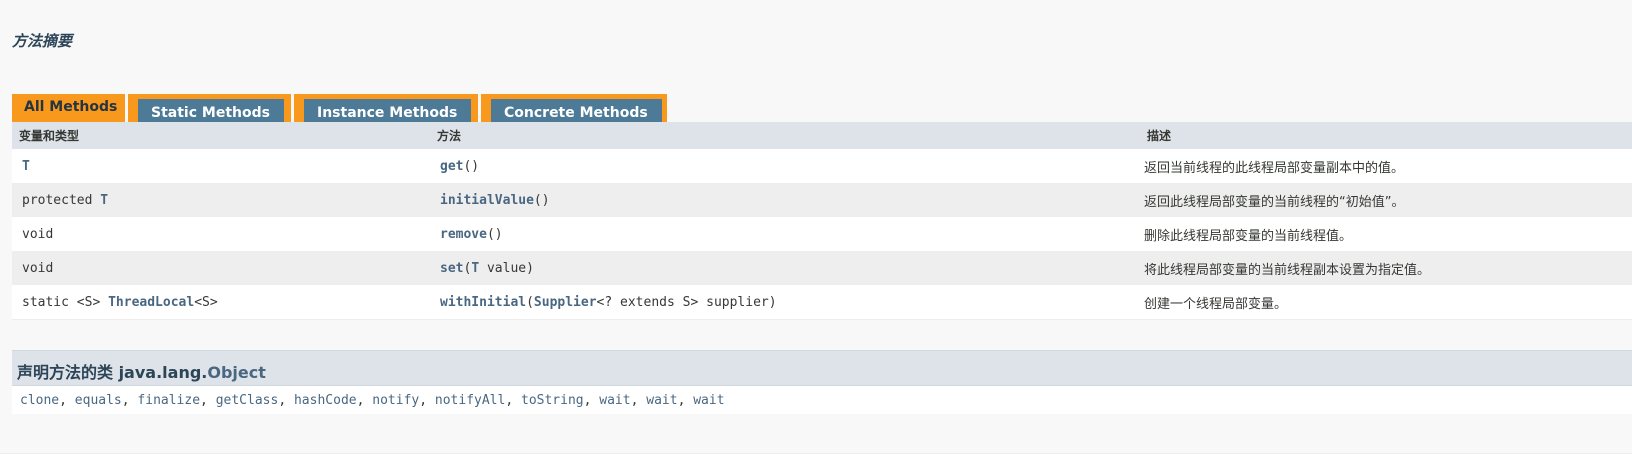 The height and width of the screenshot is (471, 1632). I want to click on method-link-get: get, so click(451, 166).